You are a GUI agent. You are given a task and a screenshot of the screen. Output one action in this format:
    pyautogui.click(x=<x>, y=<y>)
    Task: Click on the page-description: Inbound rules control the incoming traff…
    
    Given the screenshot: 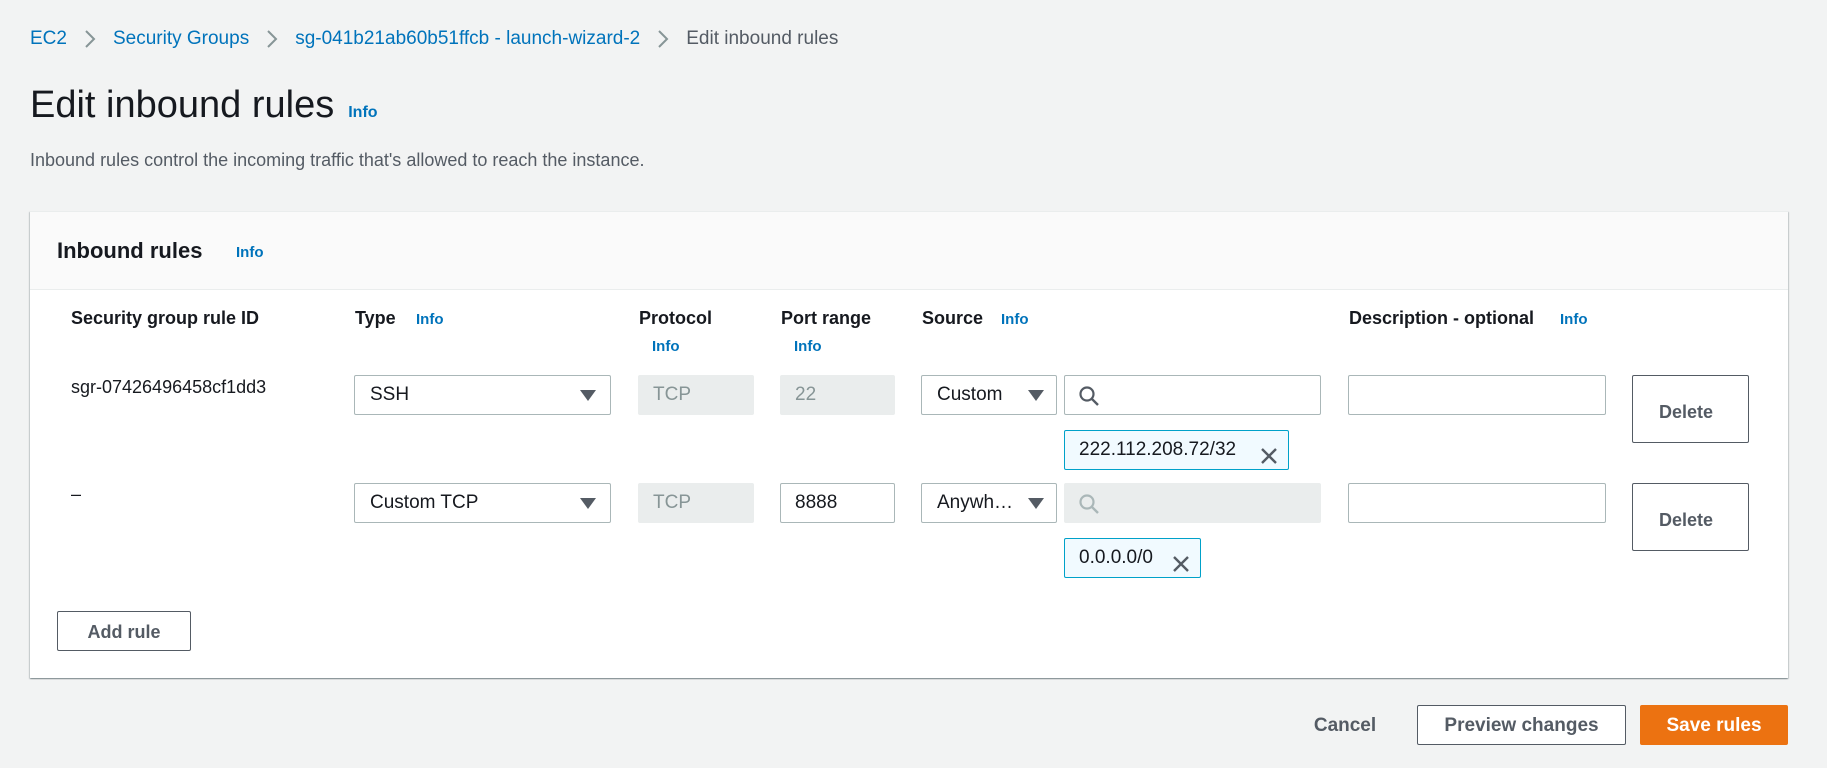 What is the action you would take?
    pyautogui.click(x=337, y=160)
    